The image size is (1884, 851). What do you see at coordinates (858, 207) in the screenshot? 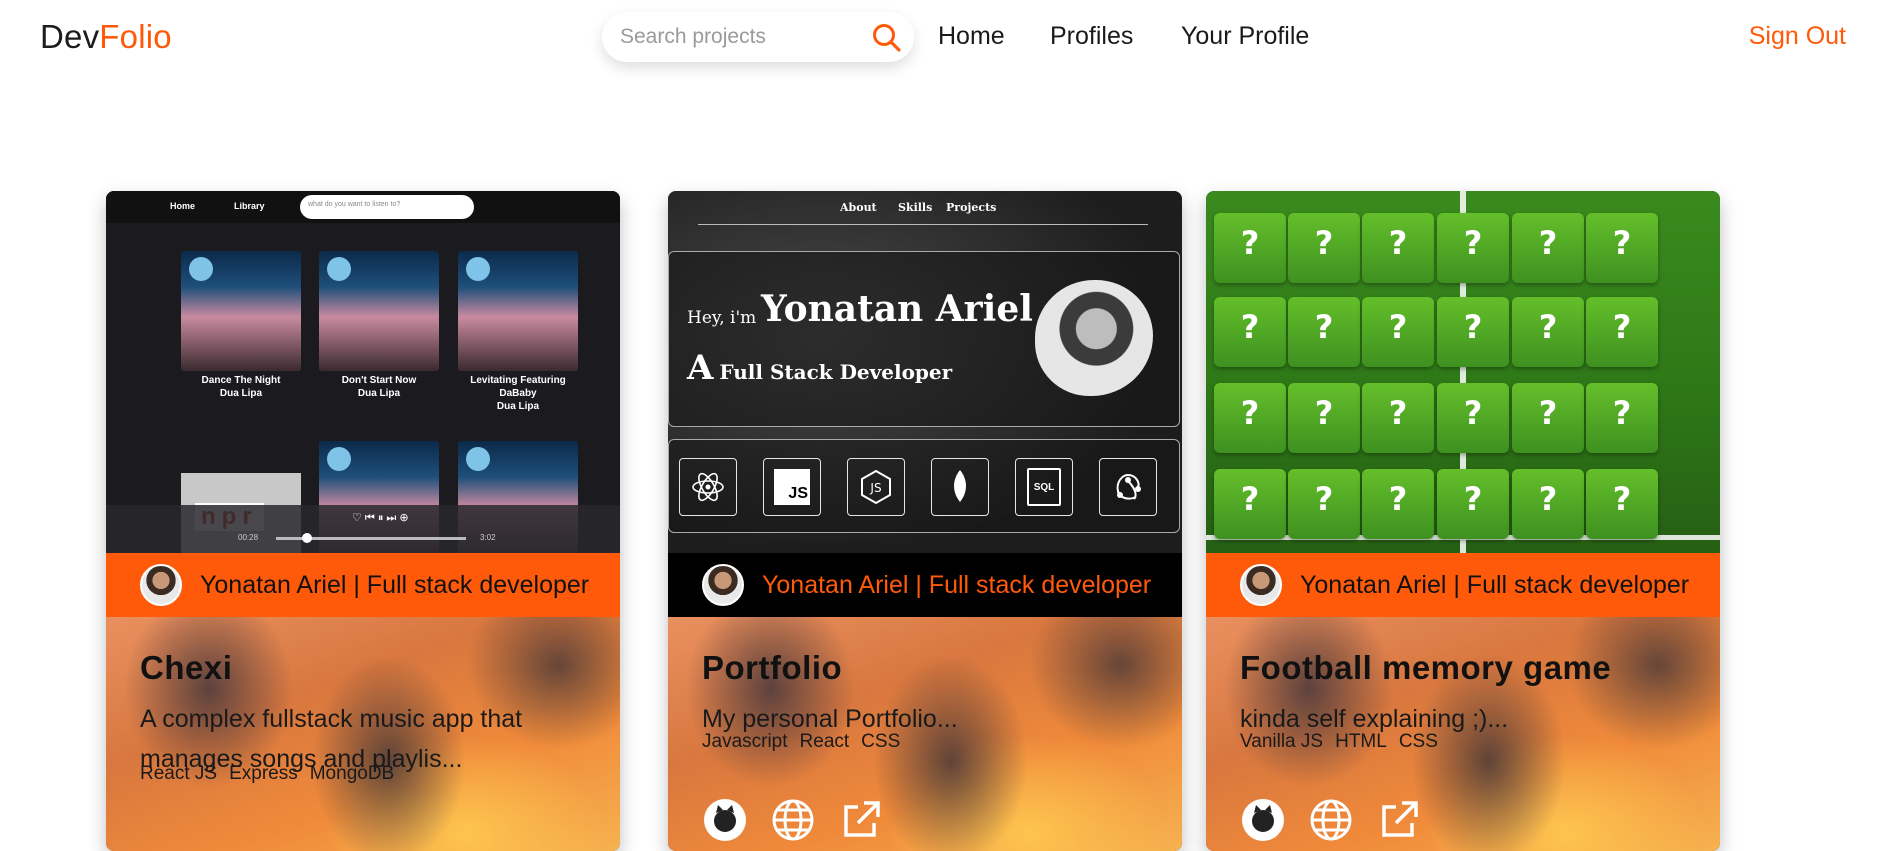
I see `screenshot-nav-item: About` at bounding box center [858, 207].